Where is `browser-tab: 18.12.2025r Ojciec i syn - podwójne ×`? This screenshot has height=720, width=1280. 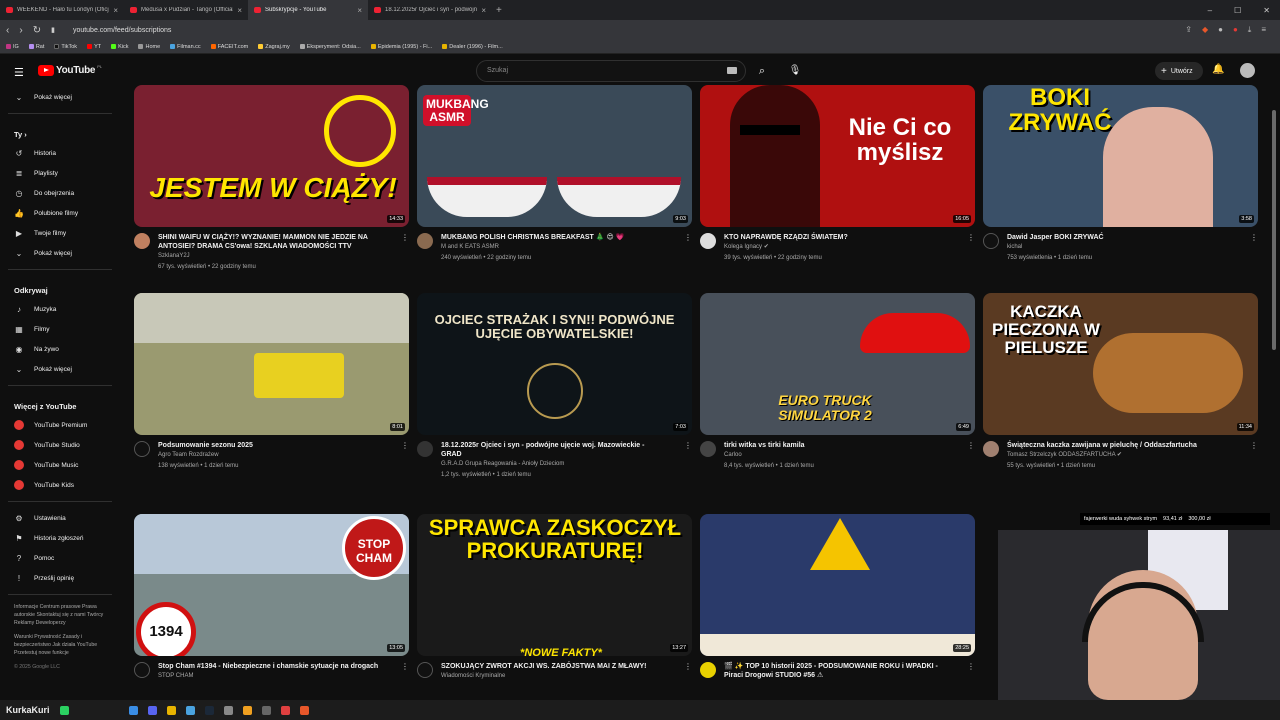 browser-tab: 18.12.2025r Ojciec i syn - podwójne × is located at coordinates (430, 10).